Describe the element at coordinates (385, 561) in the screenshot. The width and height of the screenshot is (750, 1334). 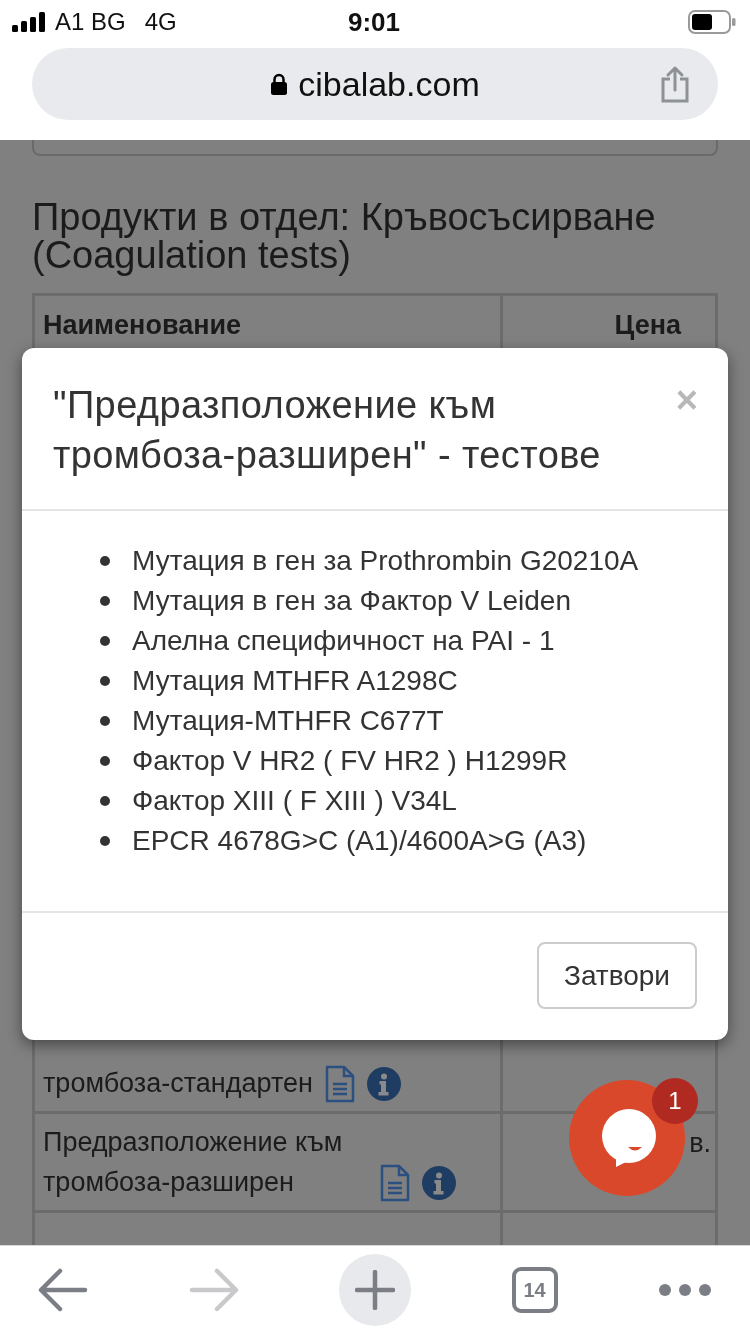
I see `test-name: Мутация в ген за Prothrombin G20210A` at that location.